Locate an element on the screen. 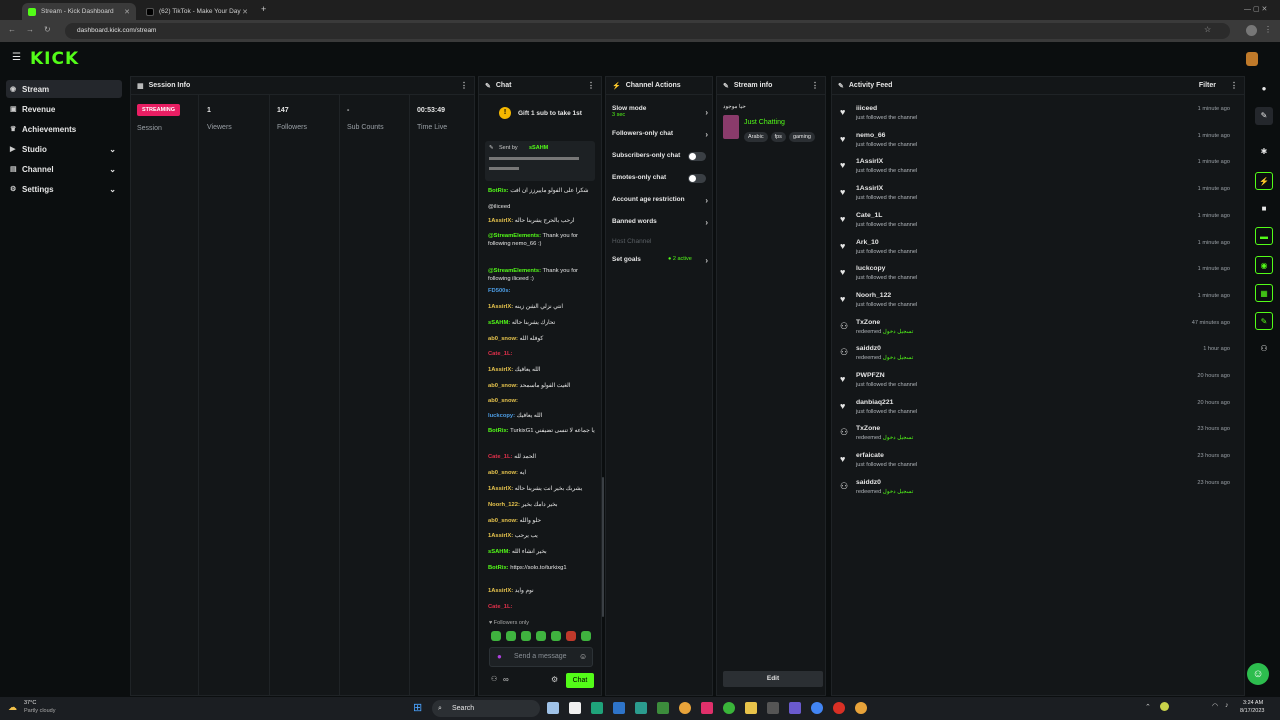  activity-username: TxZone is located at coordinates (868, 428).